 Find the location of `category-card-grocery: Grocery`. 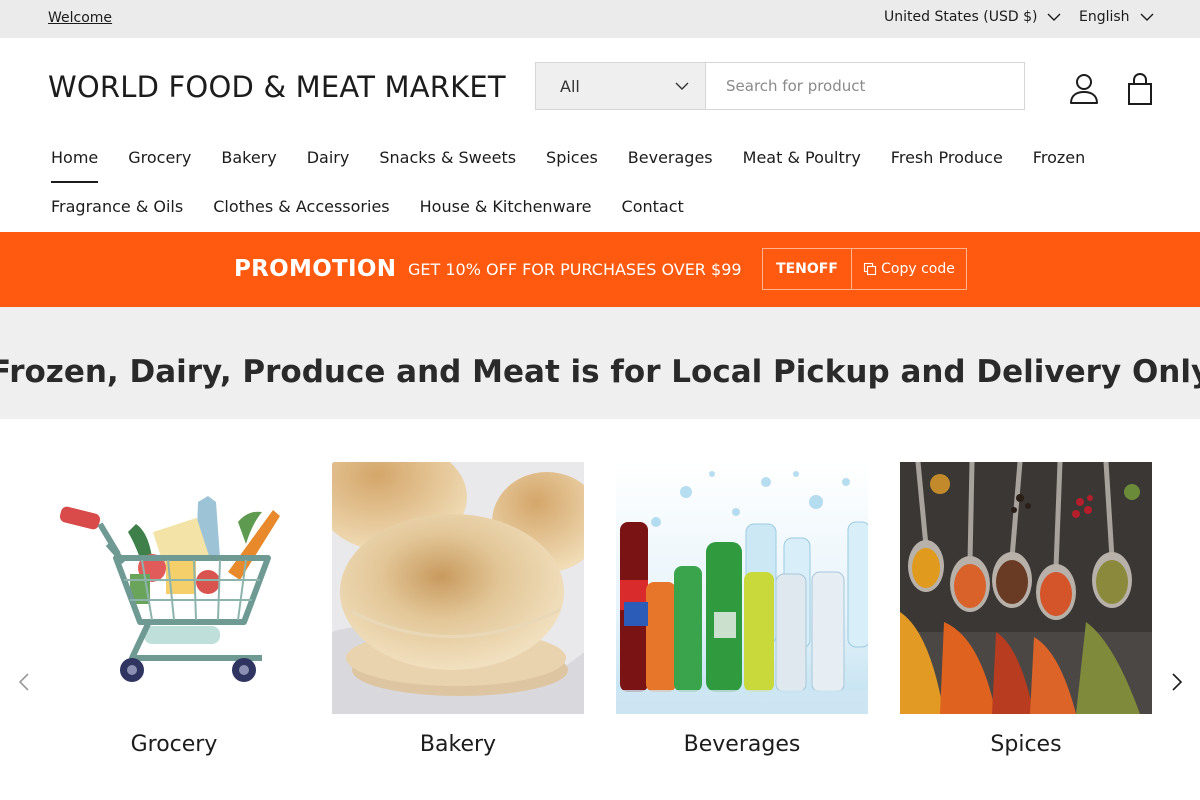

category-card-grocery: Grocery is located at coordinates (174, 609).